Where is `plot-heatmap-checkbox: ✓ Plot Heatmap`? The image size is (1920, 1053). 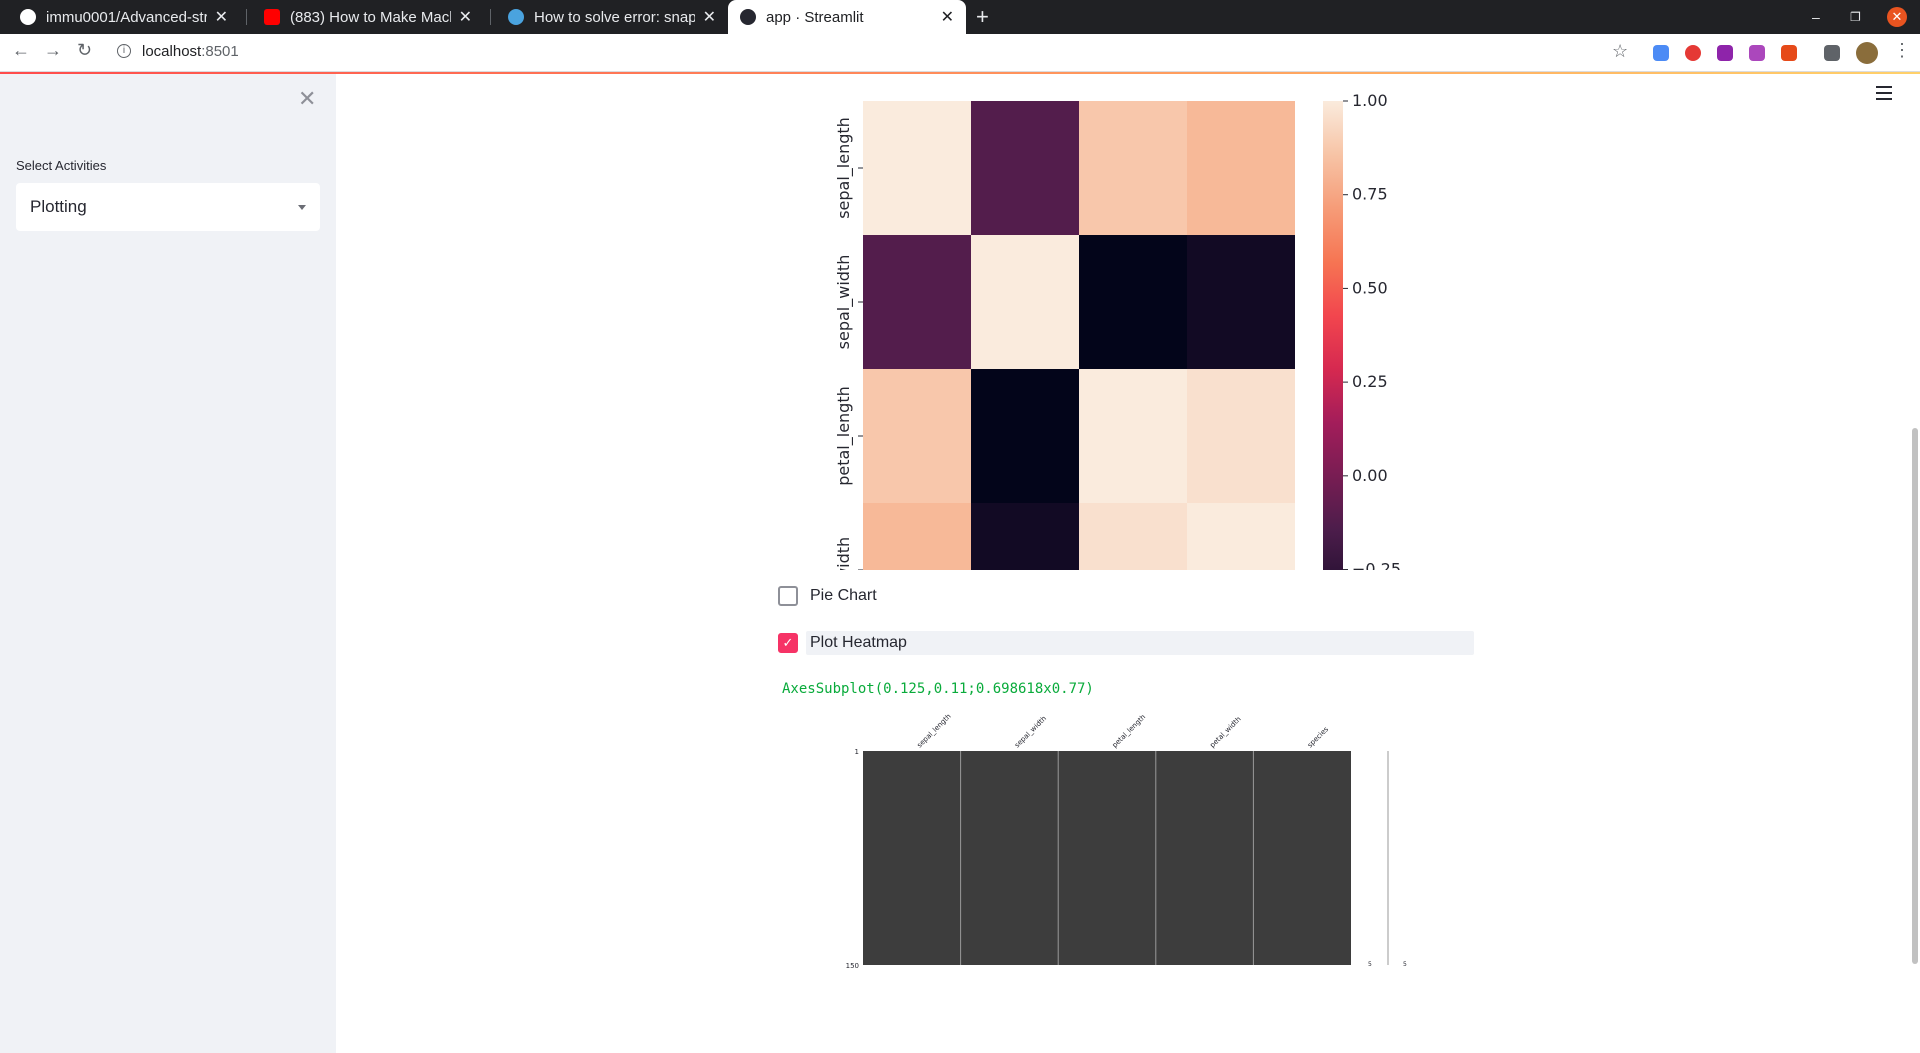
plot-heatmap-checkbox: ✓ Plot Heatmap is located at coordinates (842, 643).